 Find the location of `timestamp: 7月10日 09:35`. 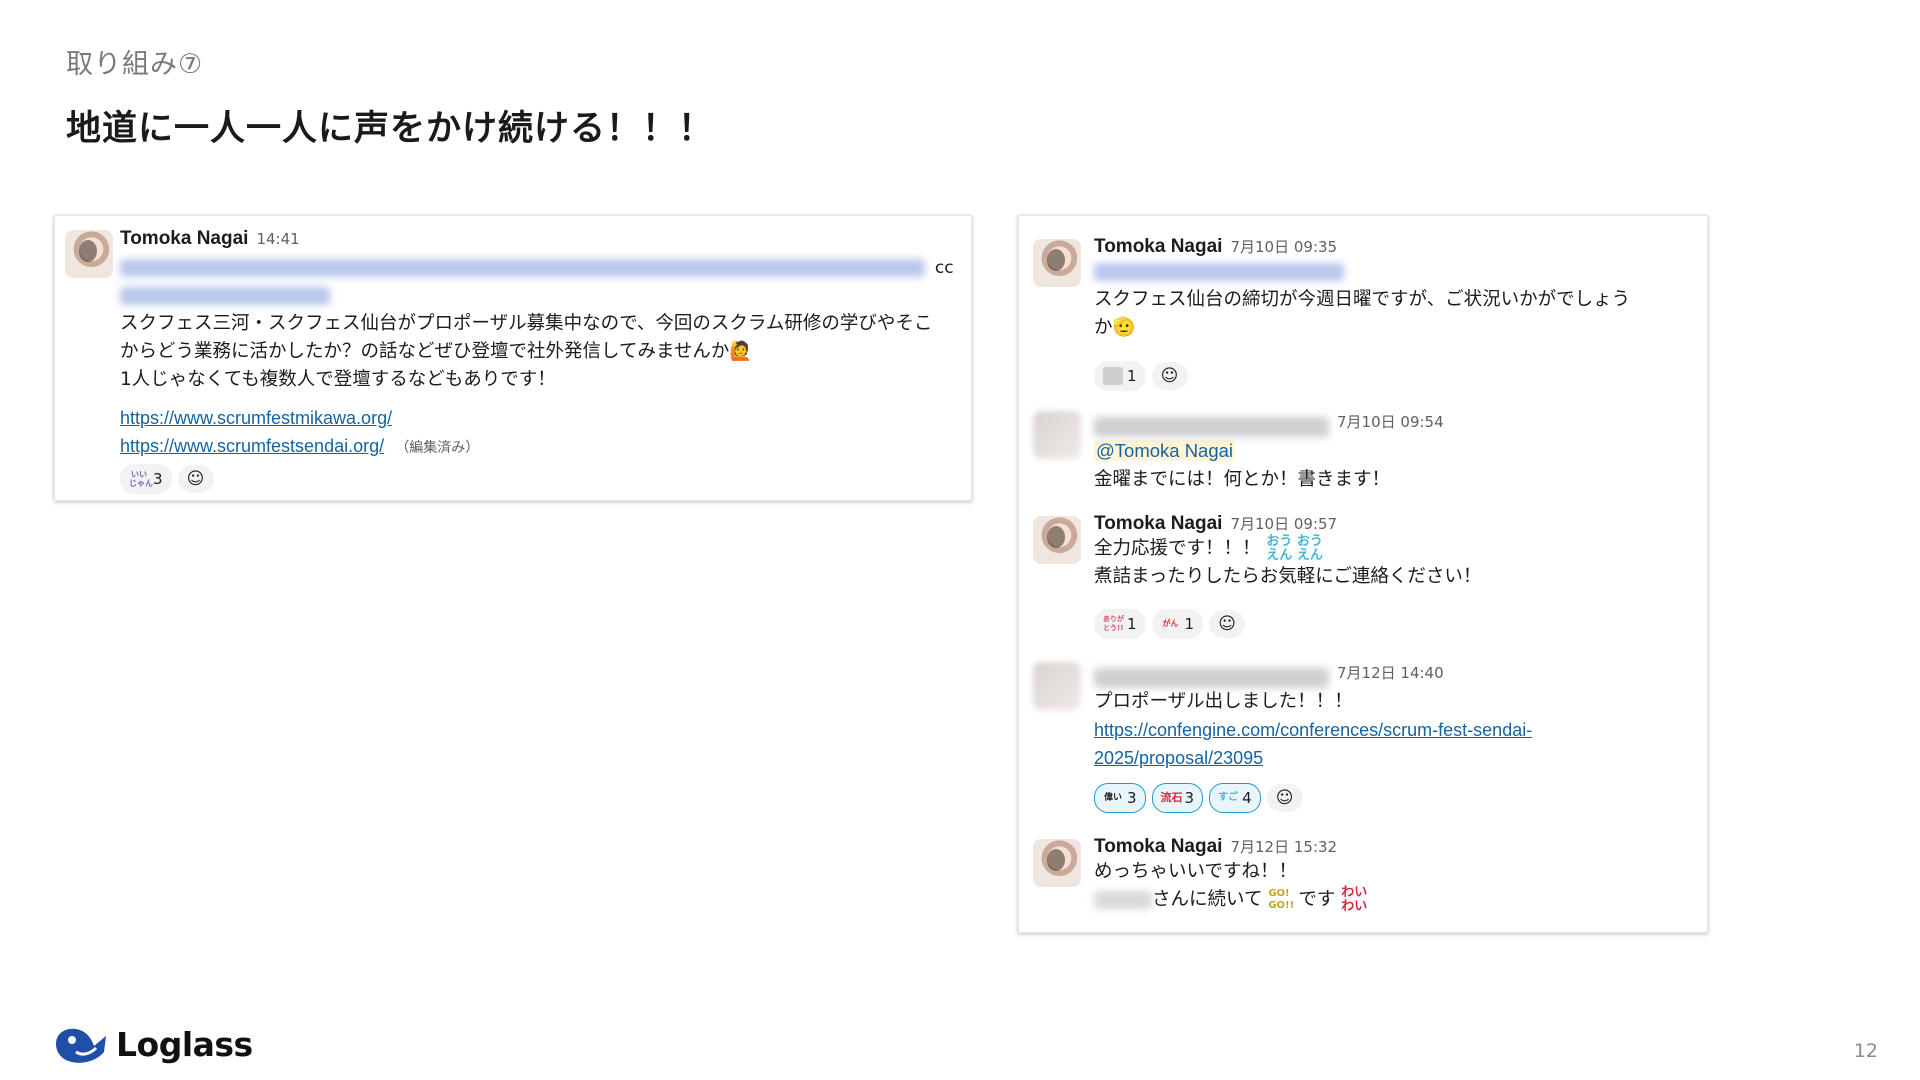

timestamp: 7月10日 09:35 is located at coordinates (1283, 247).